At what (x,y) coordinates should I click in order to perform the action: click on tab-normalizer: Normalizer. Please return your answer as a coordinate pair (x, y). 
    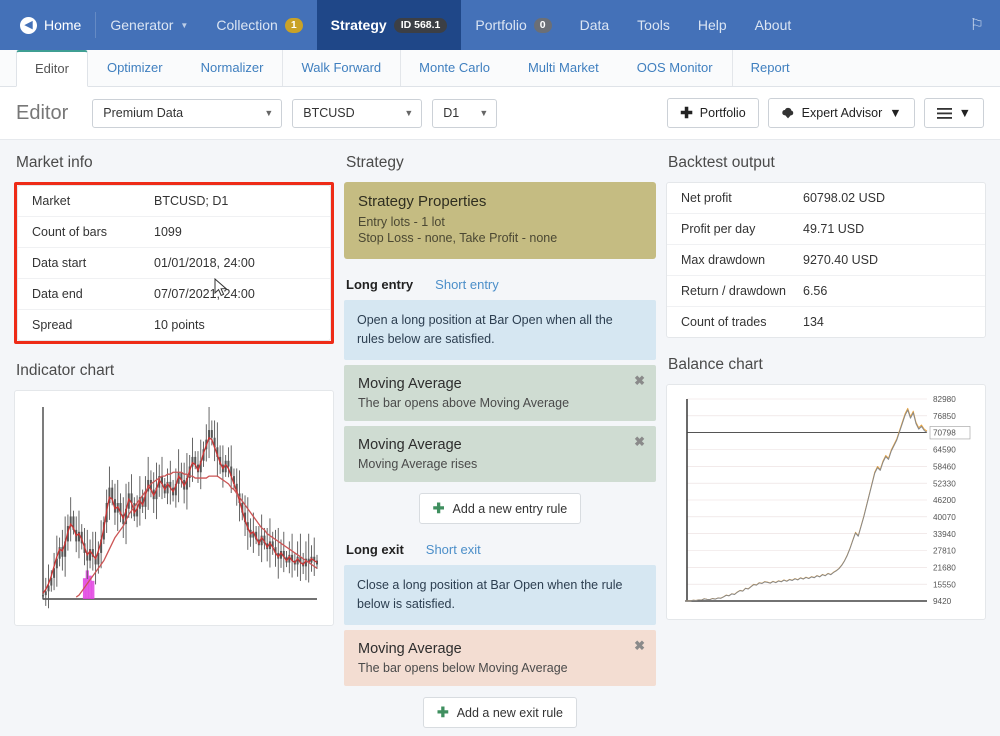
    Looking at the image, I should click on (232, 68).